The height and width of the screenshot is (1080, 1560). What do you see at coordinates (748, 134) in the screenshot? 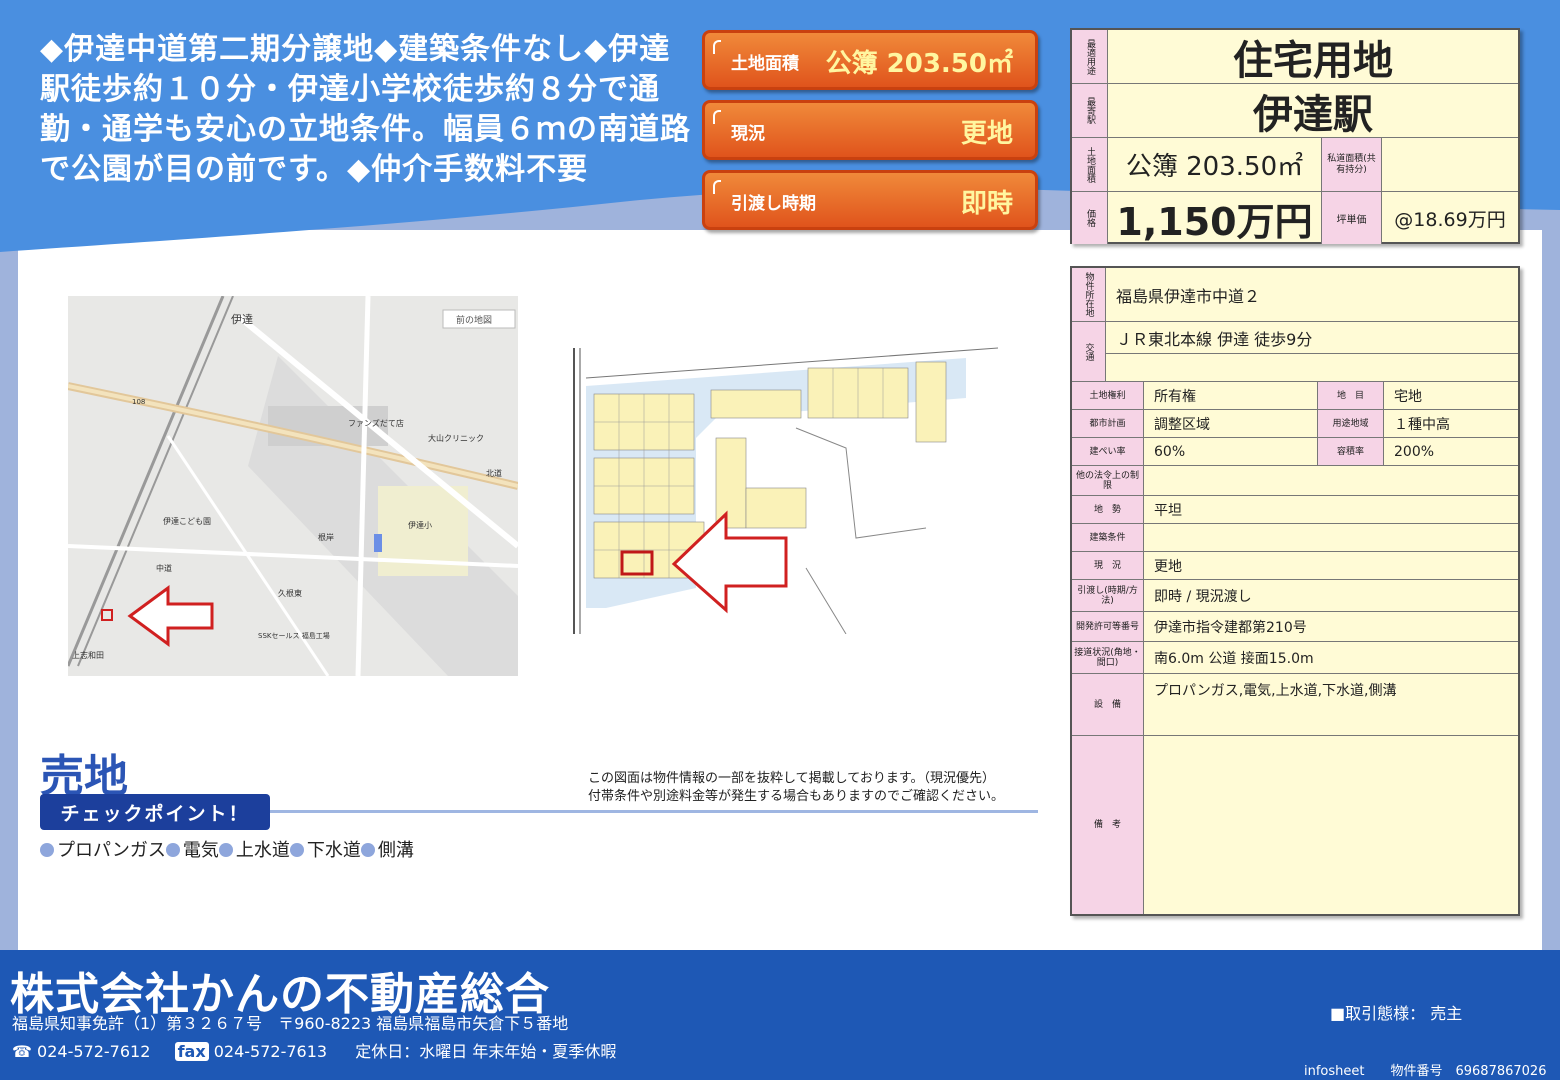
I see `badge-label: 現況` at bounding box center [748, 134].